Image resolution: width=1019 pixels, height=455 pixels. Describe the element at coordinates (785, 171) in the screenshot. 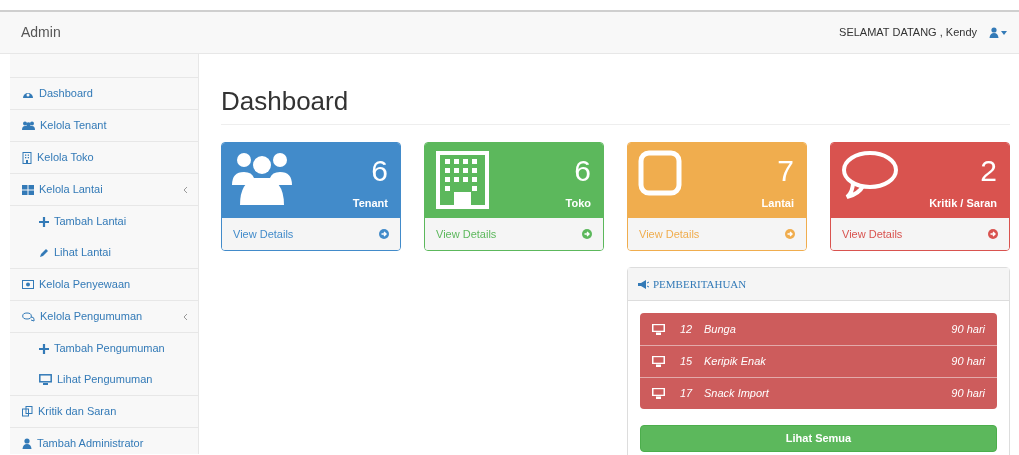

I see `stat-count: 7` at that location.